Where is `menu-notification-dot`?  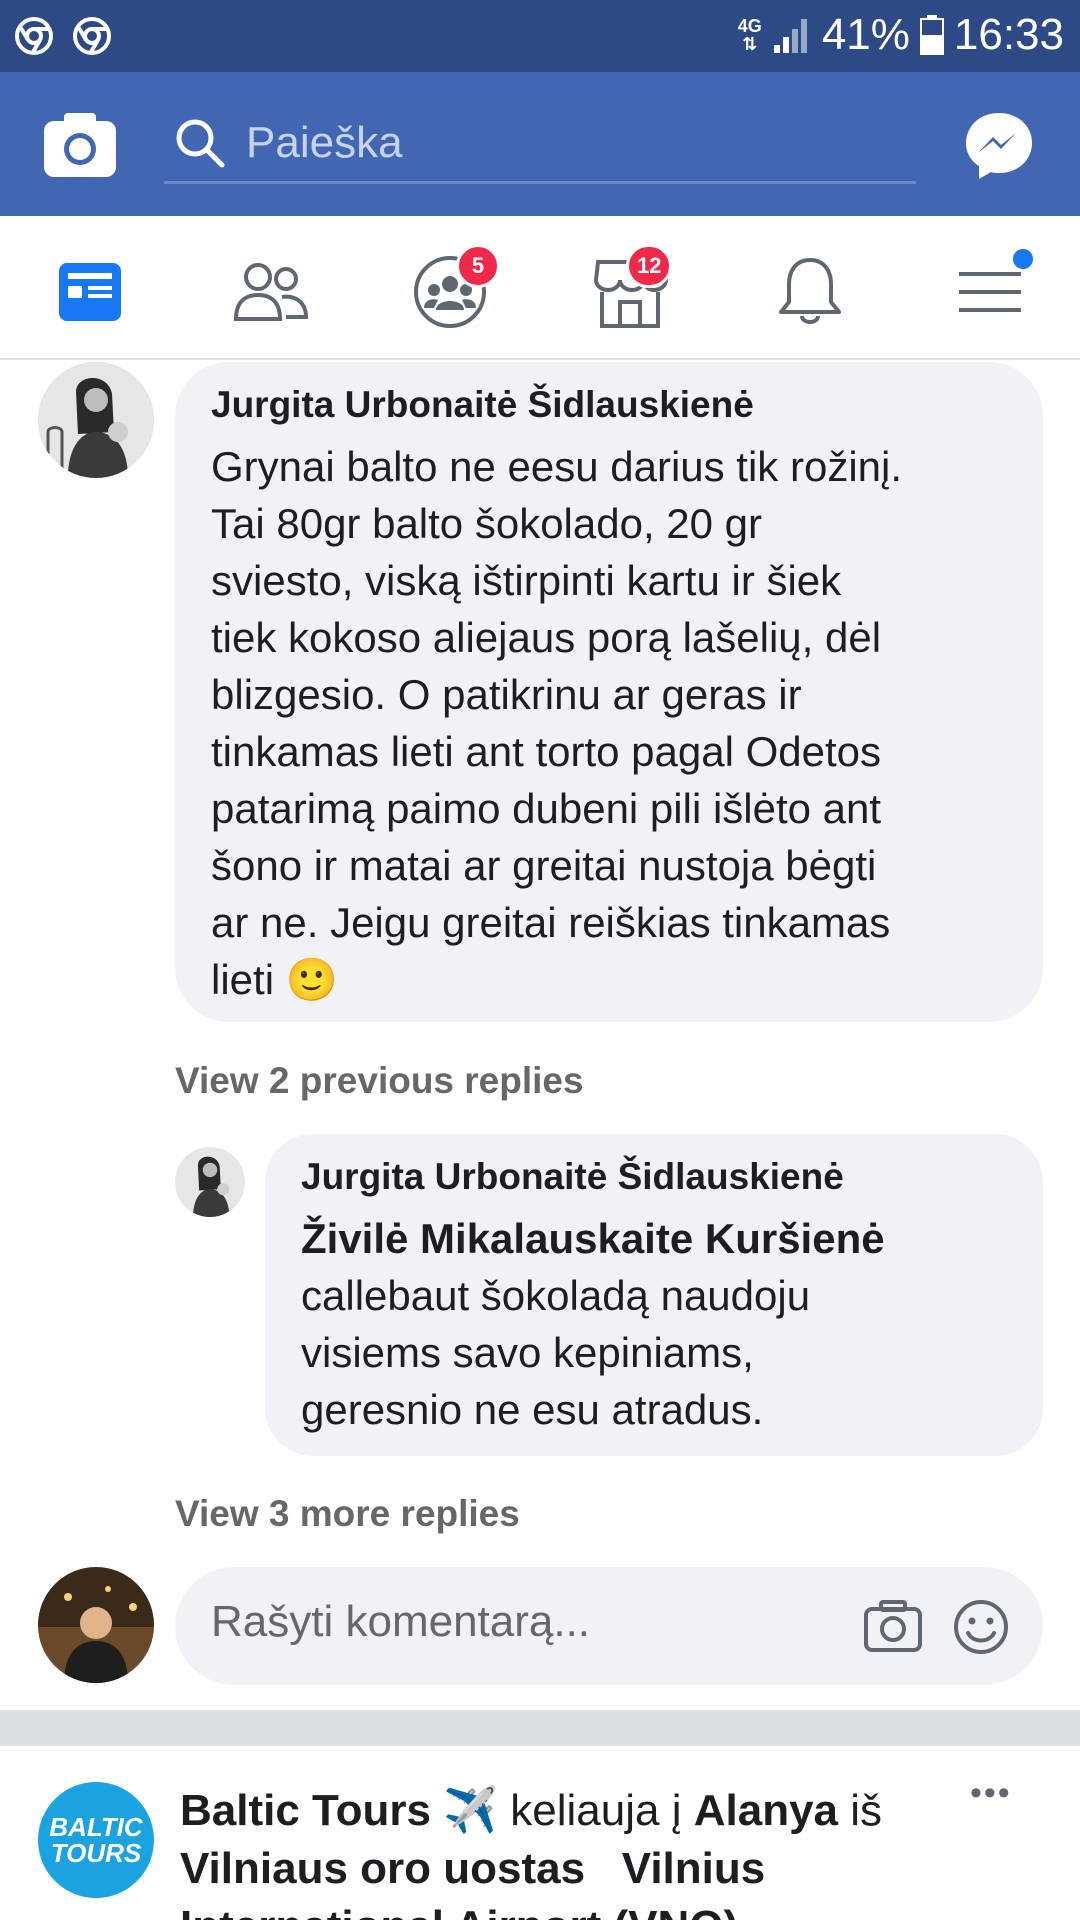
menu-notification-dot is located at coordinates (1023, 259).